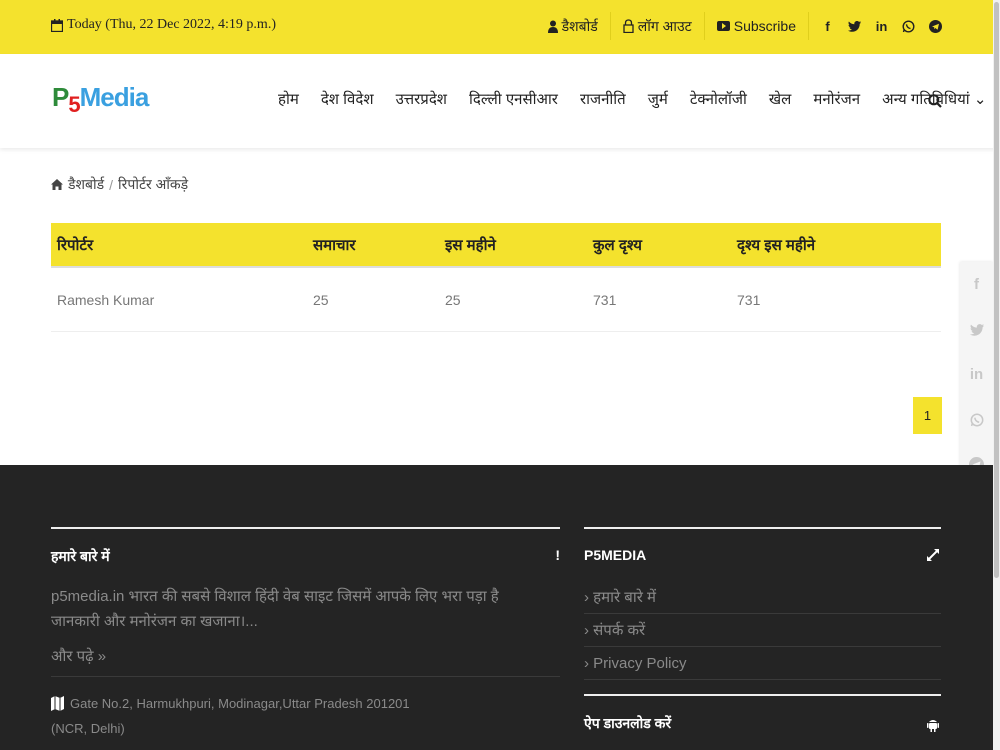 The width and height of the screenshot is (1000, 750). What do you see at coordinates (762, 597) in the screenshot?
I see `footer-link-about: › हमारे बारे में` at bounding box center [762, 597].